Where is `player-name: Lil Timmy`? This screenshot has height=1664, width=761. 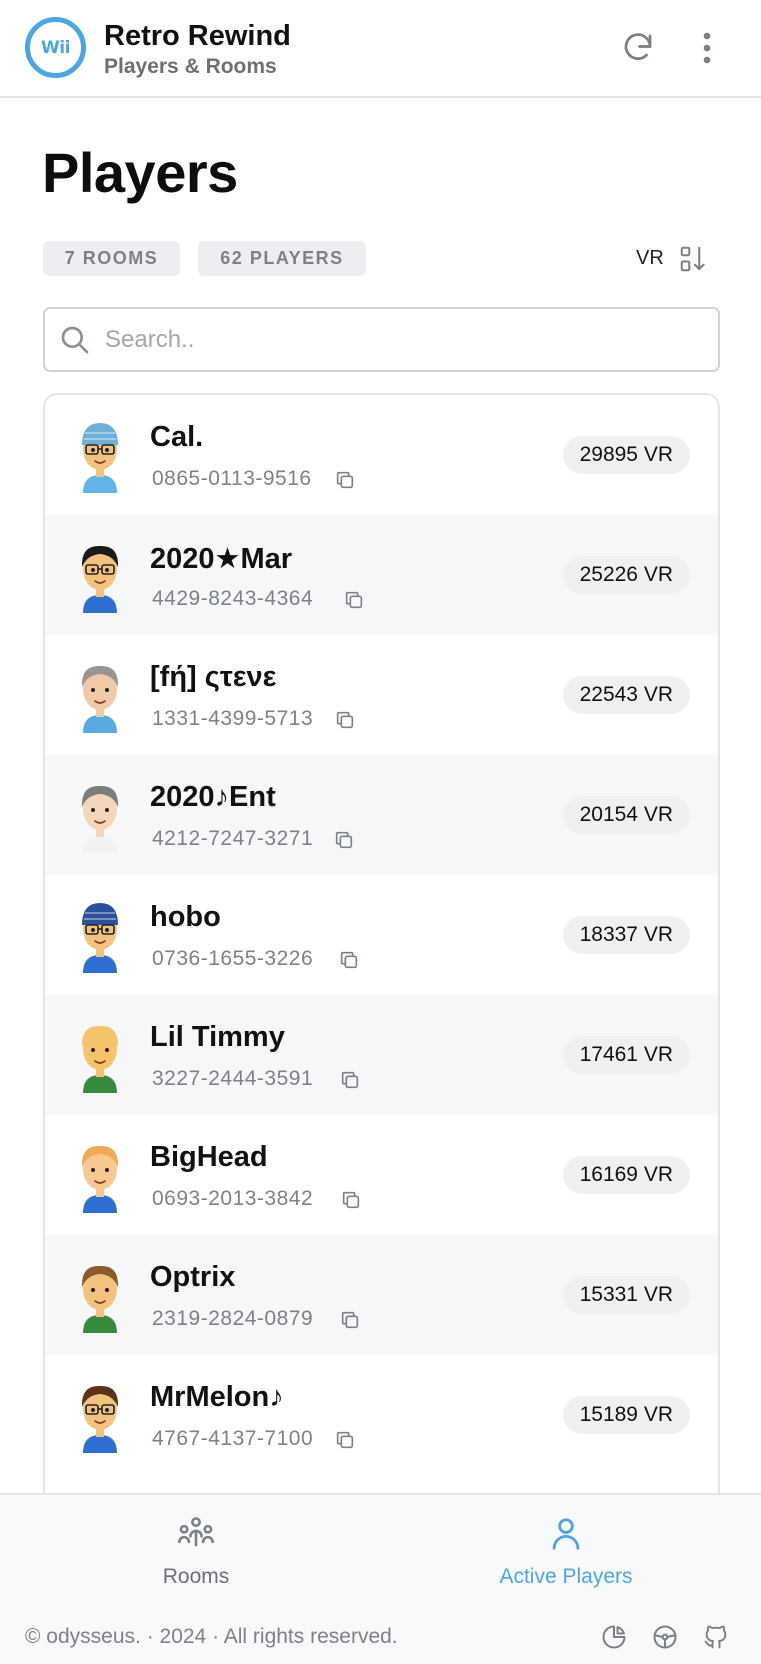
player-name: Lil Timmy is located at coordinates (217, 1037).